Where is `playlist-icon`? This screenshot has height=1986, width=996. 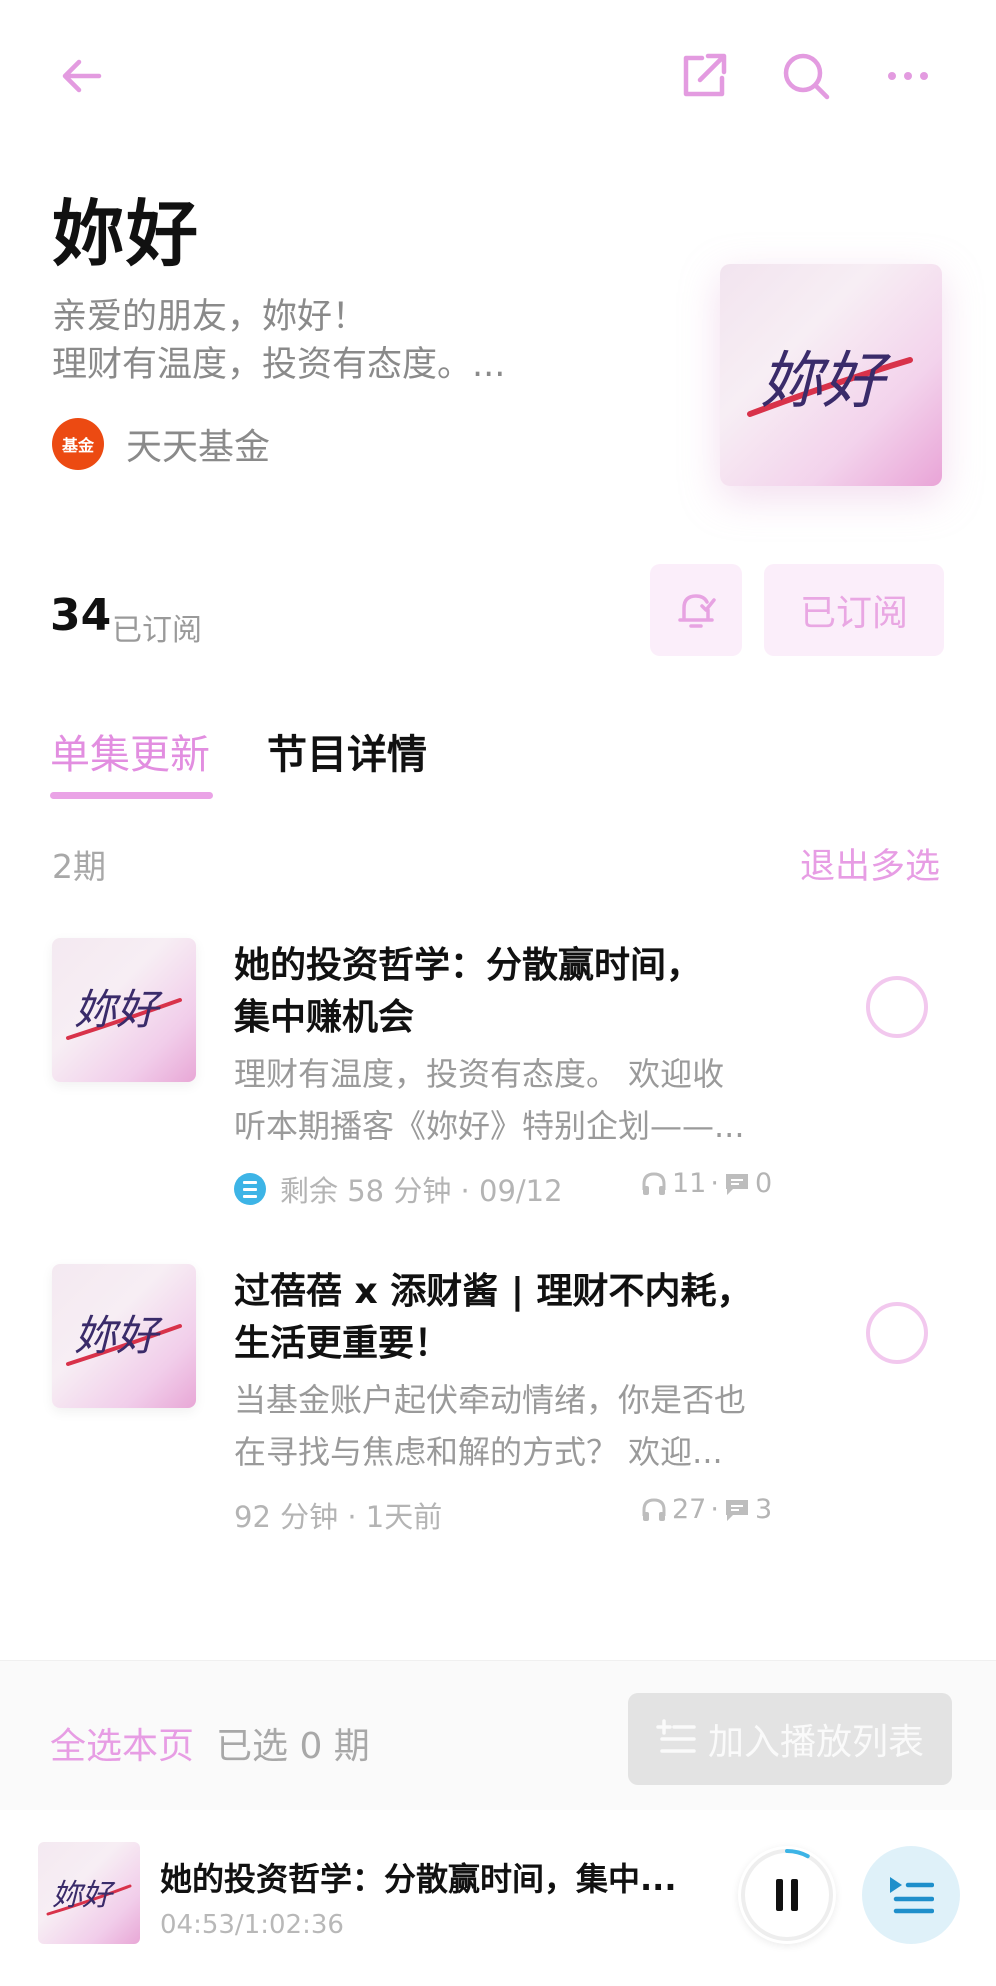
playlist-icon is located at coordinates (912, 1895).